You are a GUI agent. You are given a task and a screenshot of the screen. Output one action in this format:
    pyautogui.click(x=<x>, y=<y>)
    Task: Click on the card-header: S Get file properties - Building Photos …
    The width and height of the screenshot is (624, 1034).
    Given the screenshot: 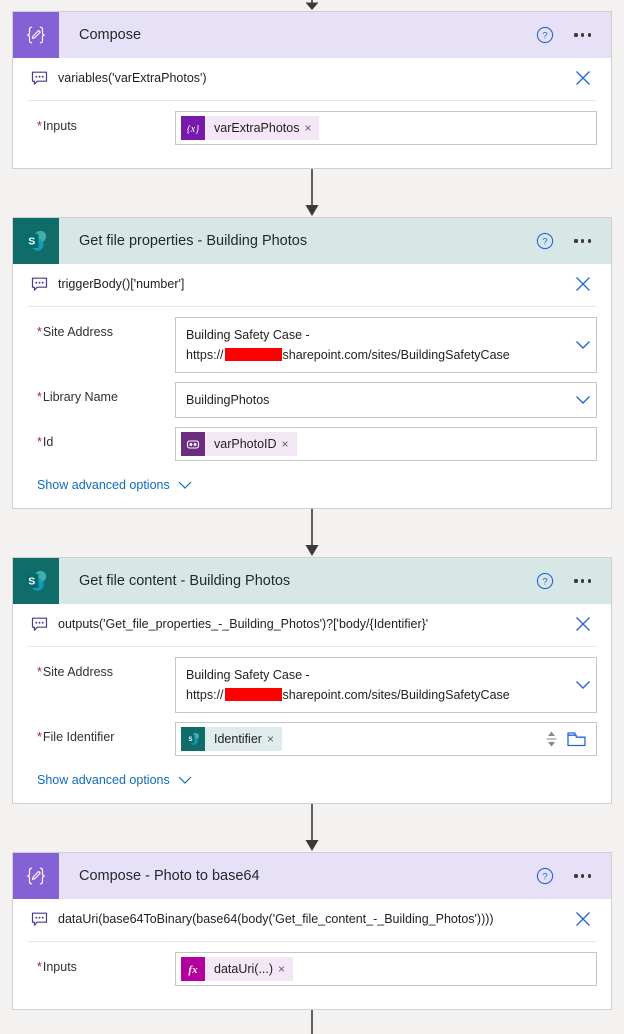 What is the action you would take?
    pyautogui.click(x=312, y=241)
    